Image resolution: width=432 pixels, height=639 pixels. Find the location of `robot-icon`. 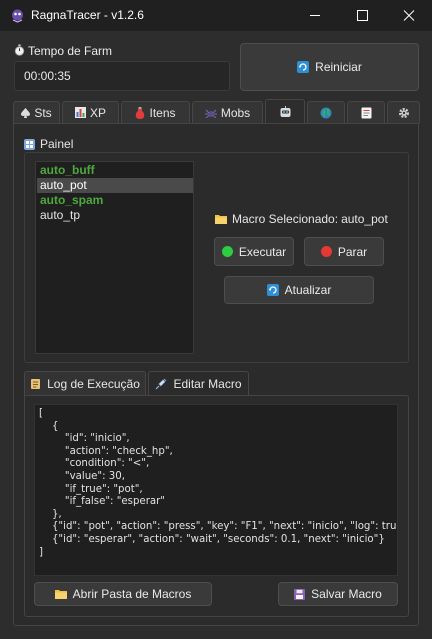

robot-icon is located at coordinates (285, 111).